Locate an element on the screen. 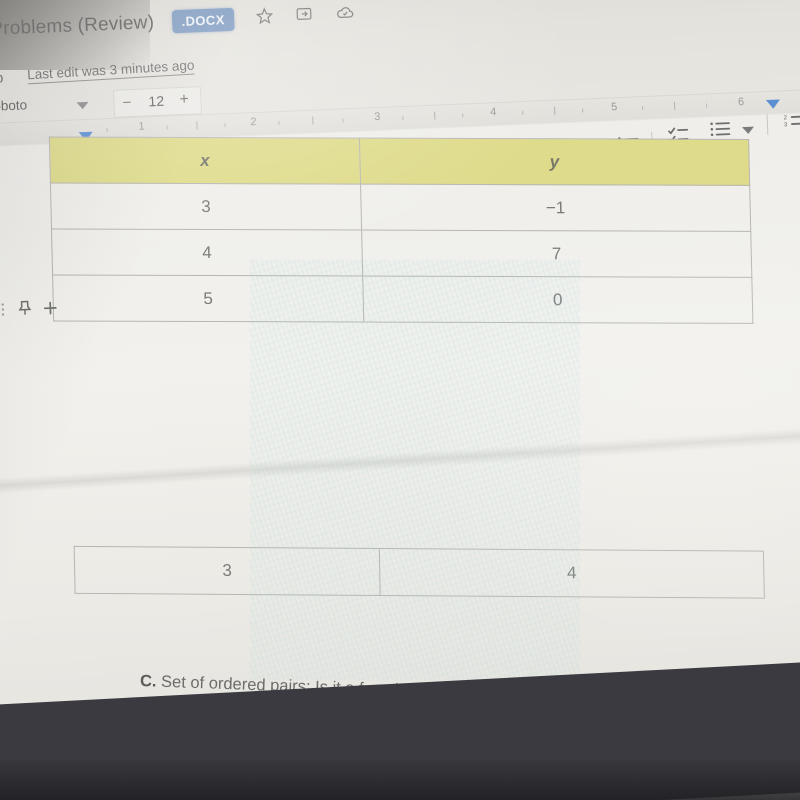  cell-y-3: 0 is located at coordinates (557, 300).